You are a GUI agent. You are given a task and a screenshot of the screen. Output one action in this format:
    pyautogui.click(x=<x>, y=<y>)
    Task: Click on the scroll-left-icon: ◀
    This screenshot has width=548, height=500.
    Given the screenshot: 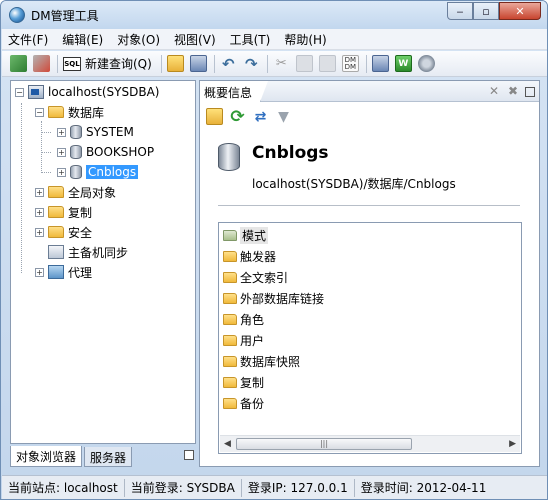 What is the action you would take?
    pyautogui.click(x=227, y=444)
    